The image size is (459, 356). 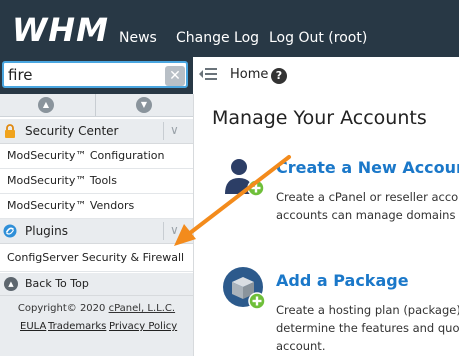 What do you see at coordinates (77, 326) in the screenshot?
I see `trademarks-link: Trademarks` at bounding box center [77, 326].